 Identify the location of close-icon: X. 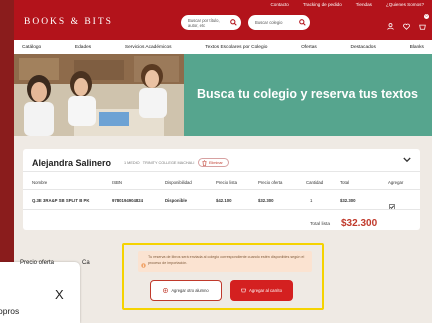
(59, 294).